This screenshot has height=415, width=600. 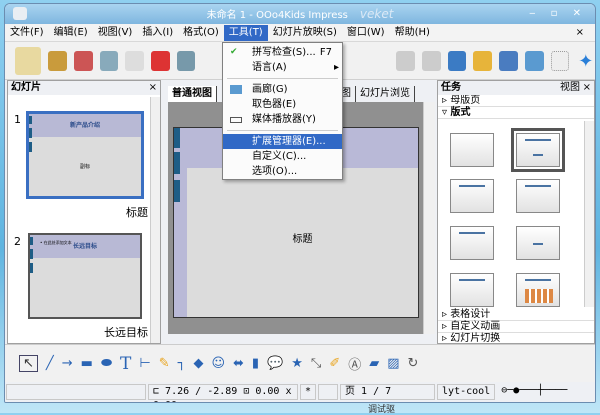 I want to click on desktop-label: 调试驱, so click(x=382, y=410).